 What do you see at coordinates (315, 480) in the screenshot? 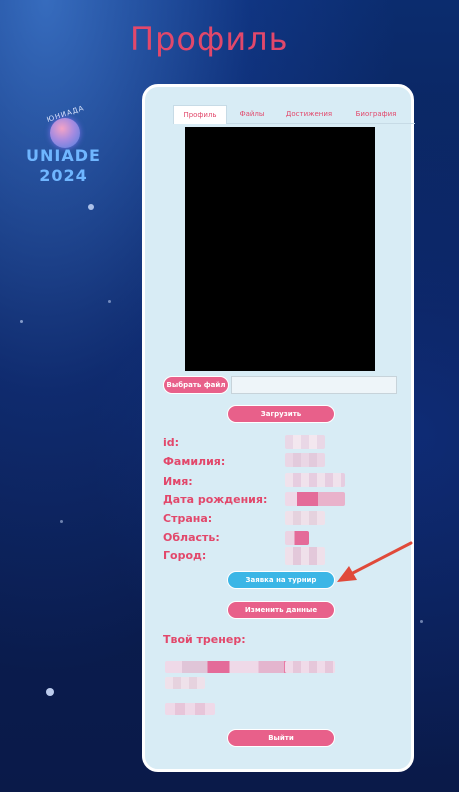
I see `redacted-name-value` at bounding box center [315, 480].